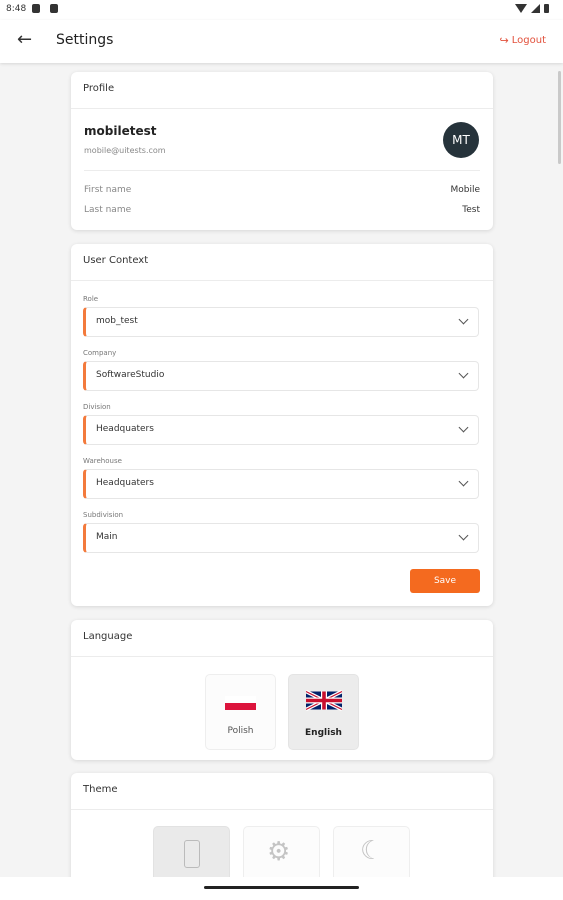 This screenshot has width=563, height=900. Describe the element at coordinates (521, 8) in the screenshot. I see `wifi-icon` at that location.